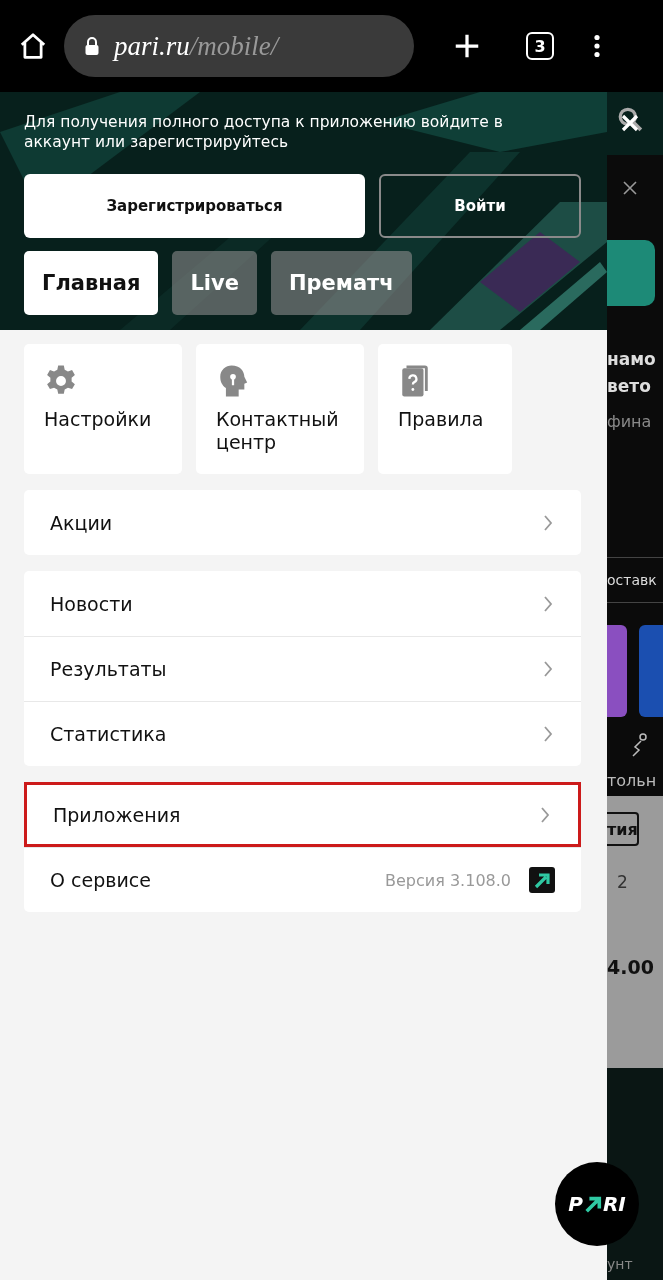 This screenshot has width=663, height=1280. What do you see at coordinates (92, 46) in the screenshot?
I see `lock-icon` at bounding box center [92, 46].